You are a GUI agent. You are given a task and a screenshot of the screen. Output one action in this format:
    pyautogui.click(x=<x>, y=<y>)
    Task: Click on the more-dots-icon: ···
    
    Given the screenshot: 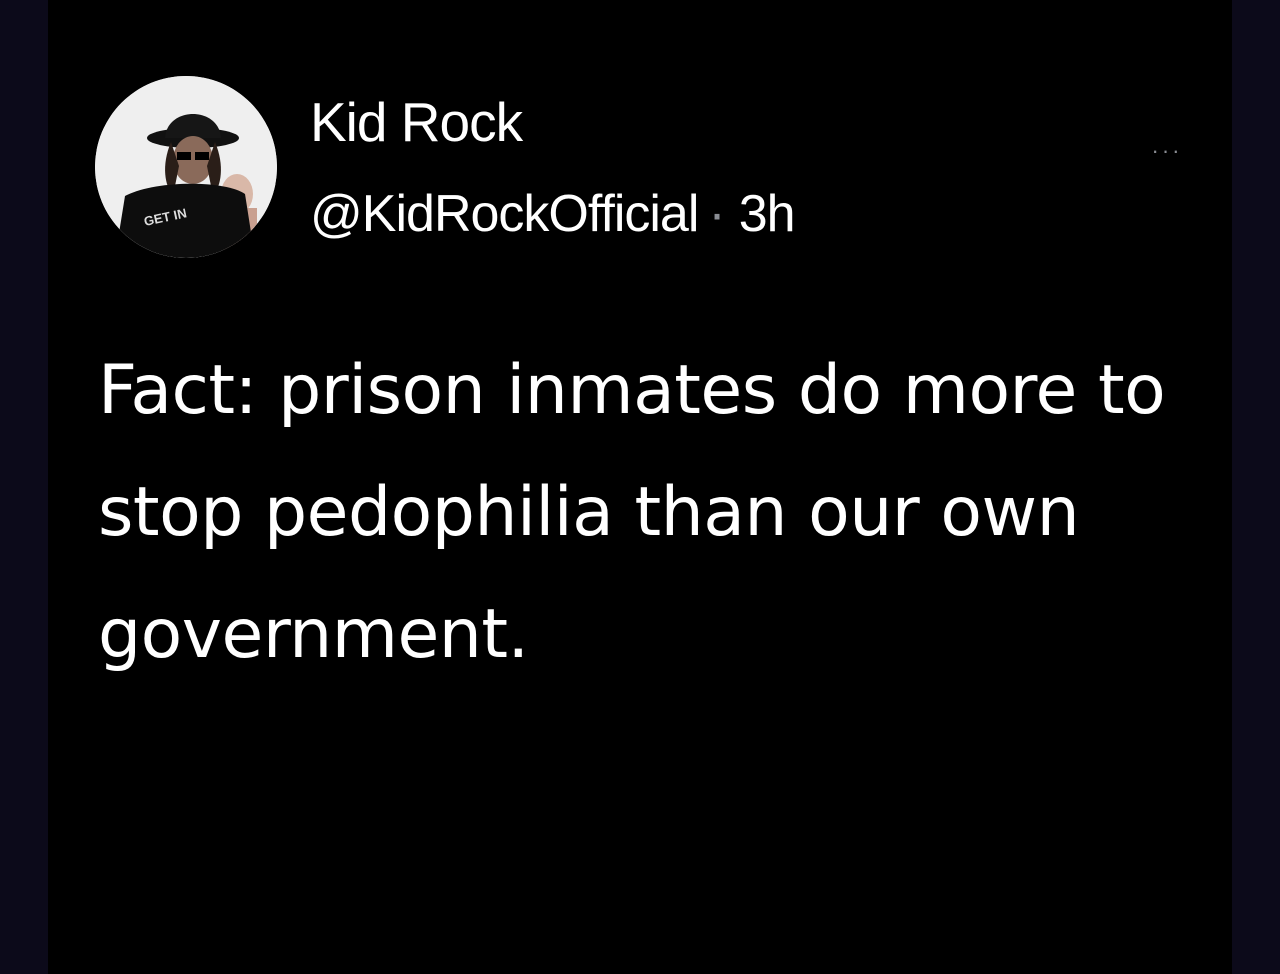 What is the action you would take?
    pyautogui.click(x=1167, y=150)
    